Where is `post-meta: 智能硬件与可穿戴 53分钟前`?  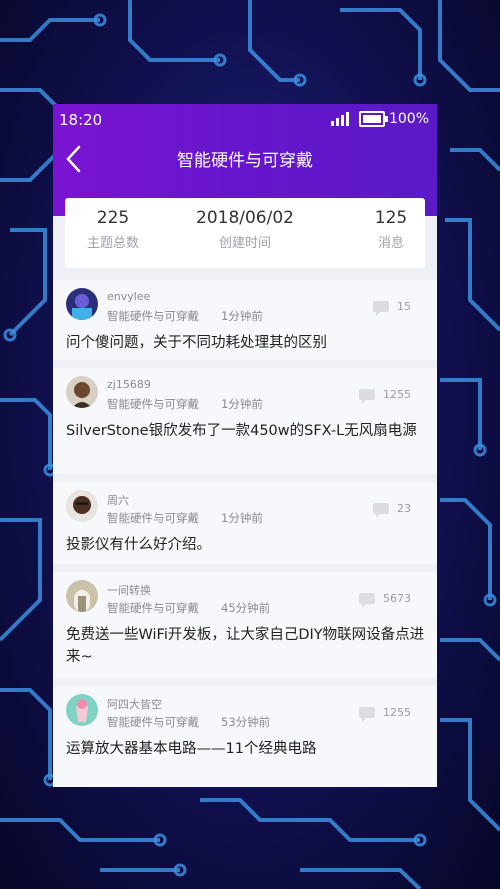
post-meta: 智能硬件与可穿戴 53分钟前 is located at coordinates (188, 722).